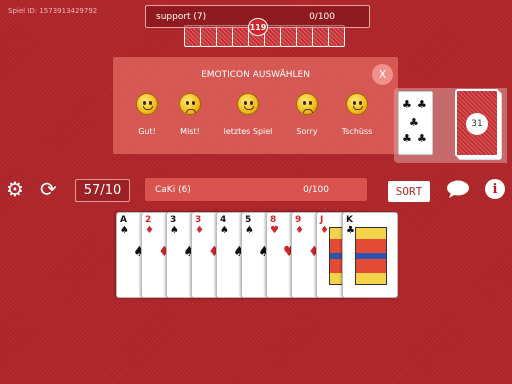  I want to click on opponent-name: support (7), so click(181, 16).